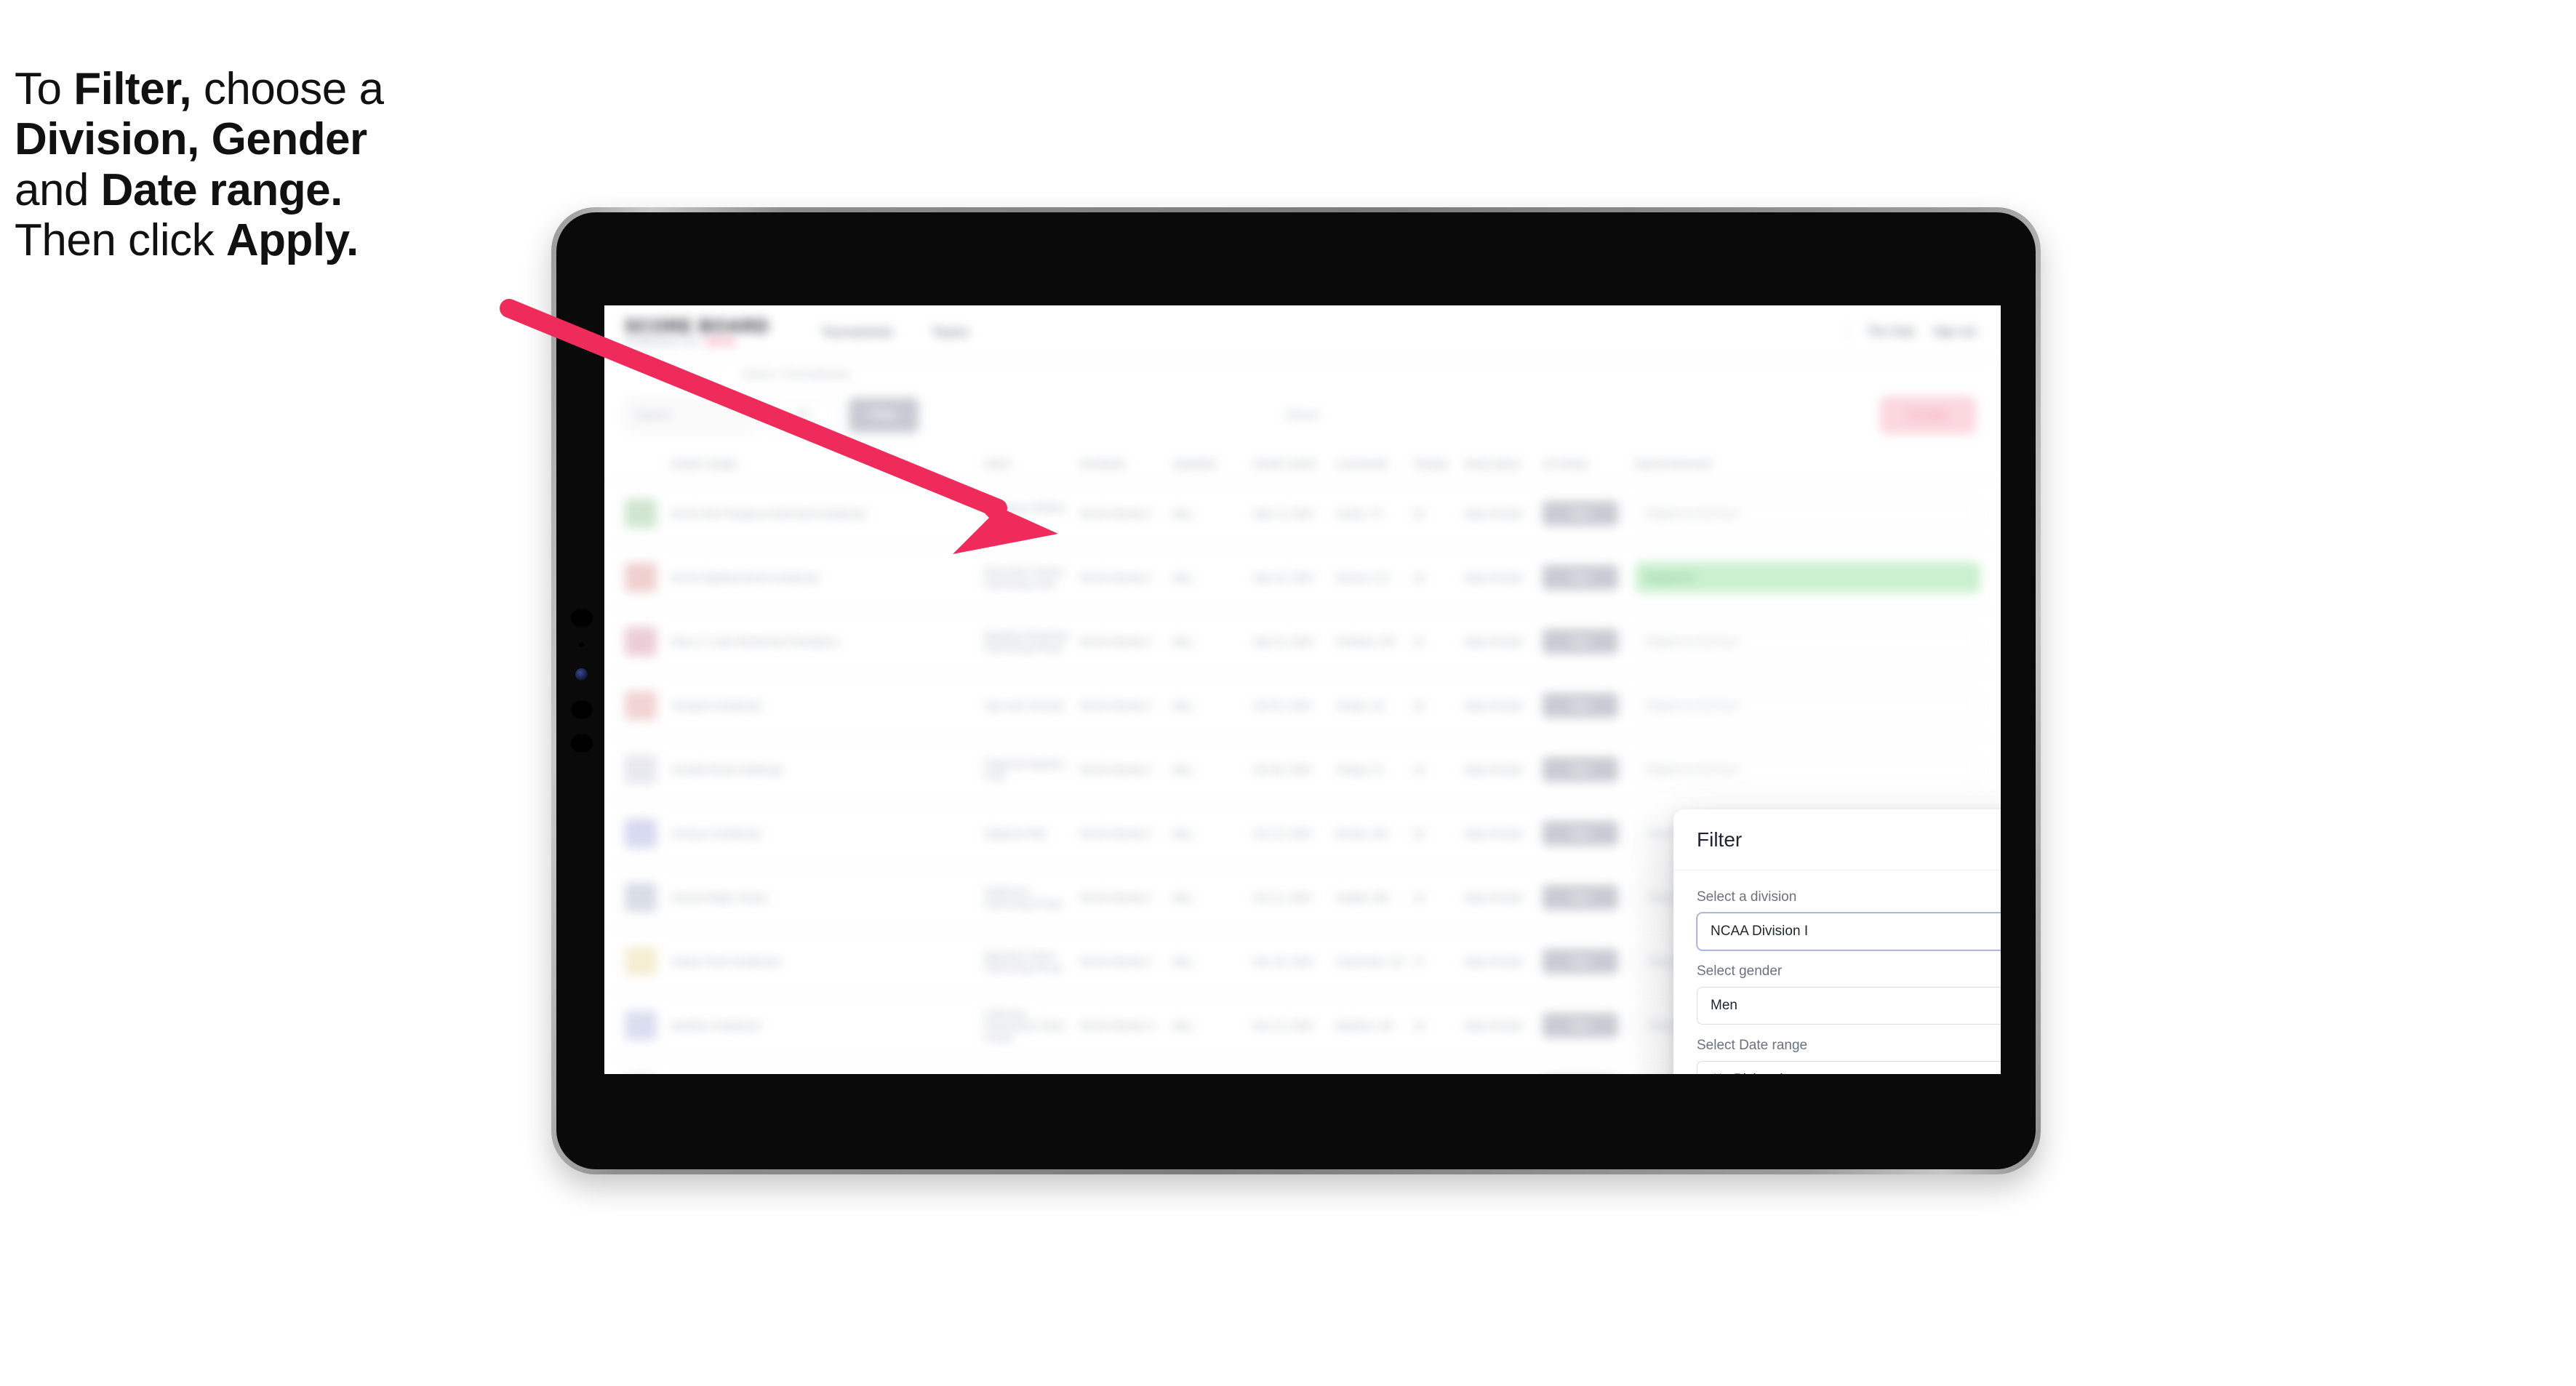 Image resolution: width=2576 pixels, height=1386 pixels. Describe the element at coordinates (1024, 1025) in the screenshot. I see `host-cell: Lakeview Preparatory Swim Group` at that location.